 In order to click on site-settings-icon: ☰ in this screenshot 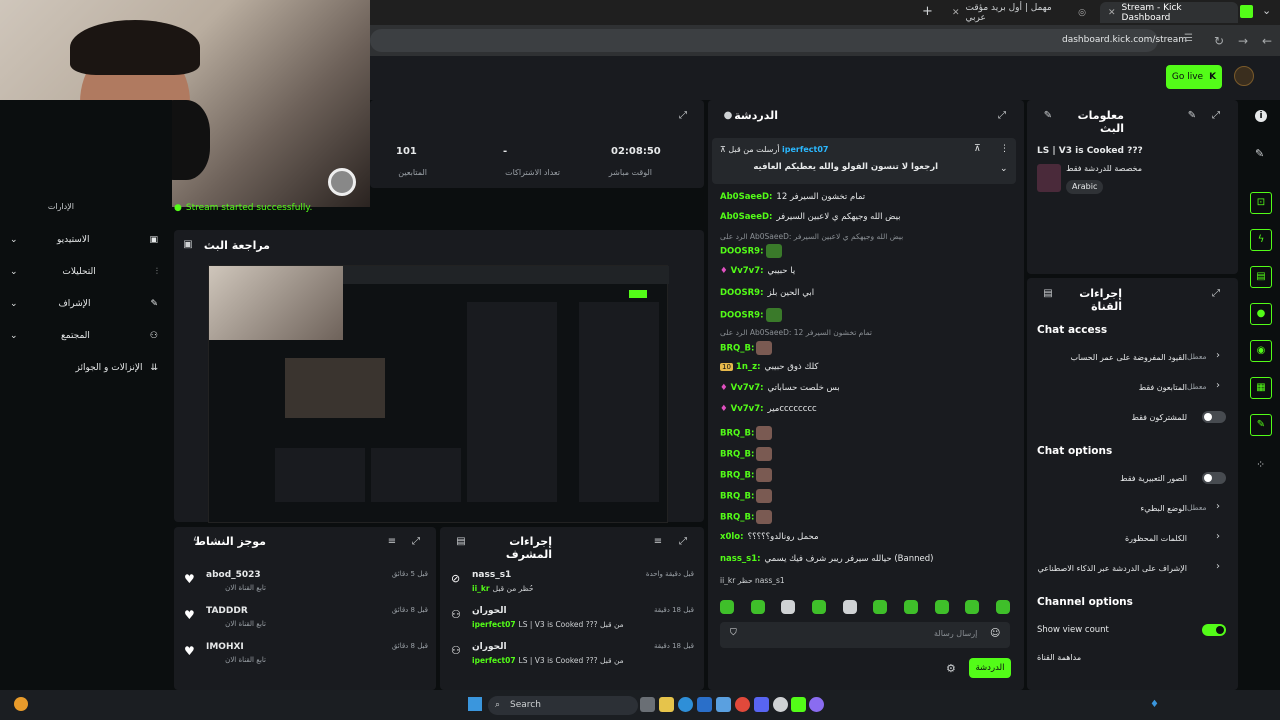, I will do `click(1188, 38)`.